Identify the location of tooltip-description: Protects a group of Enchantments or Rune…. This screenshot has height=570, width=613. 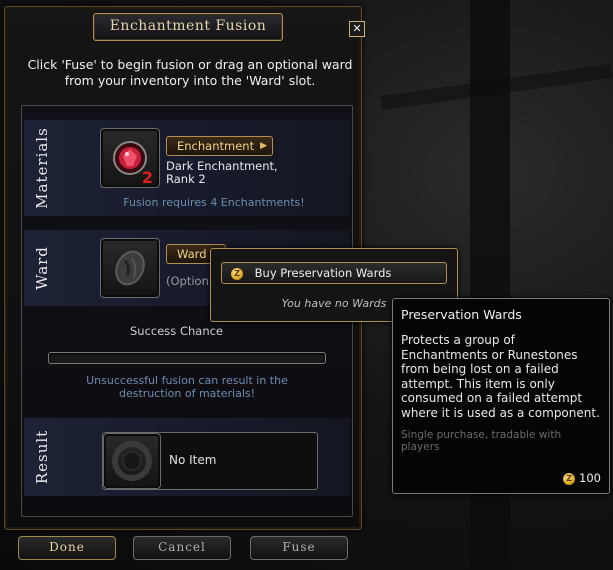
(500, 376).